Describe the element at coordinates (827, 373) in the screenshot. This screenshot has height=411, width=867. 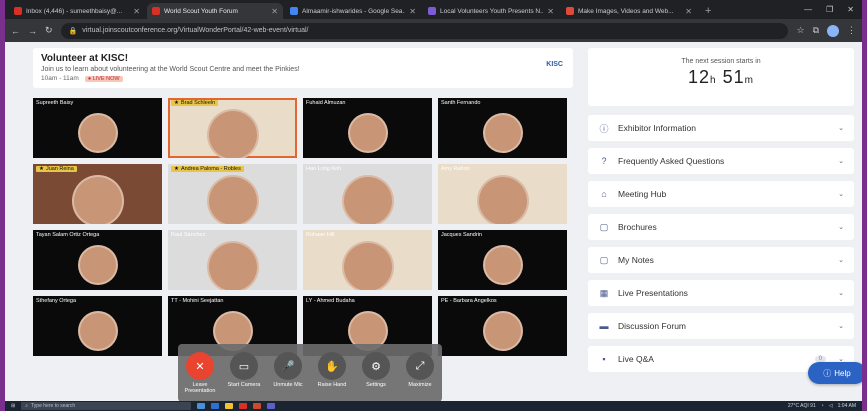
I see `help-icon: ⓘ` at that location.